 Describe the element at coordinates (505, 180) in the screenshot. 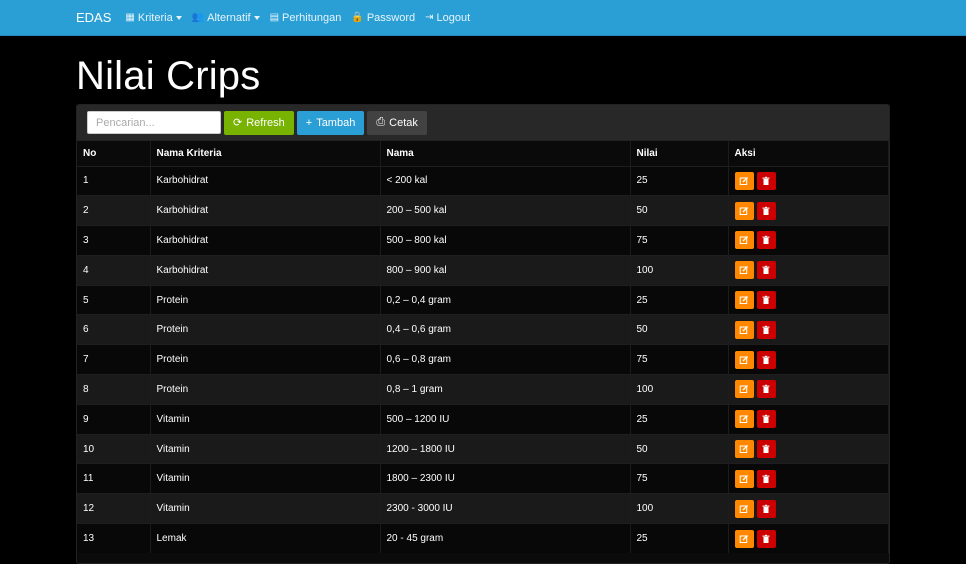

I see `cell-nama: < 200 kal` at that location.